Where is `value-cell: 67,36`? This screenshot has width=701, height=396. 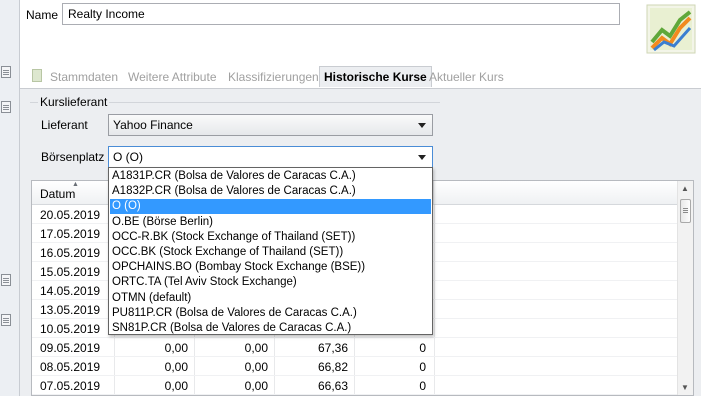
value-cell: 67,36 is located at coordinates (332, 348).